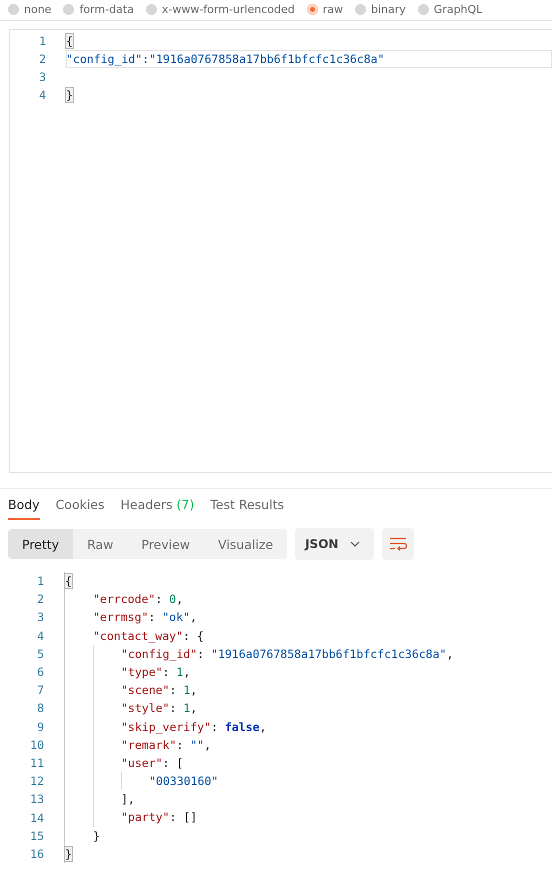  What do you see at coordinates (287, 654) in the screenshot?
I see `code-line: "config_id": "1916a0767858a17bb6f1bfcfc1c36c8a",` at bounding box center [287, 654].